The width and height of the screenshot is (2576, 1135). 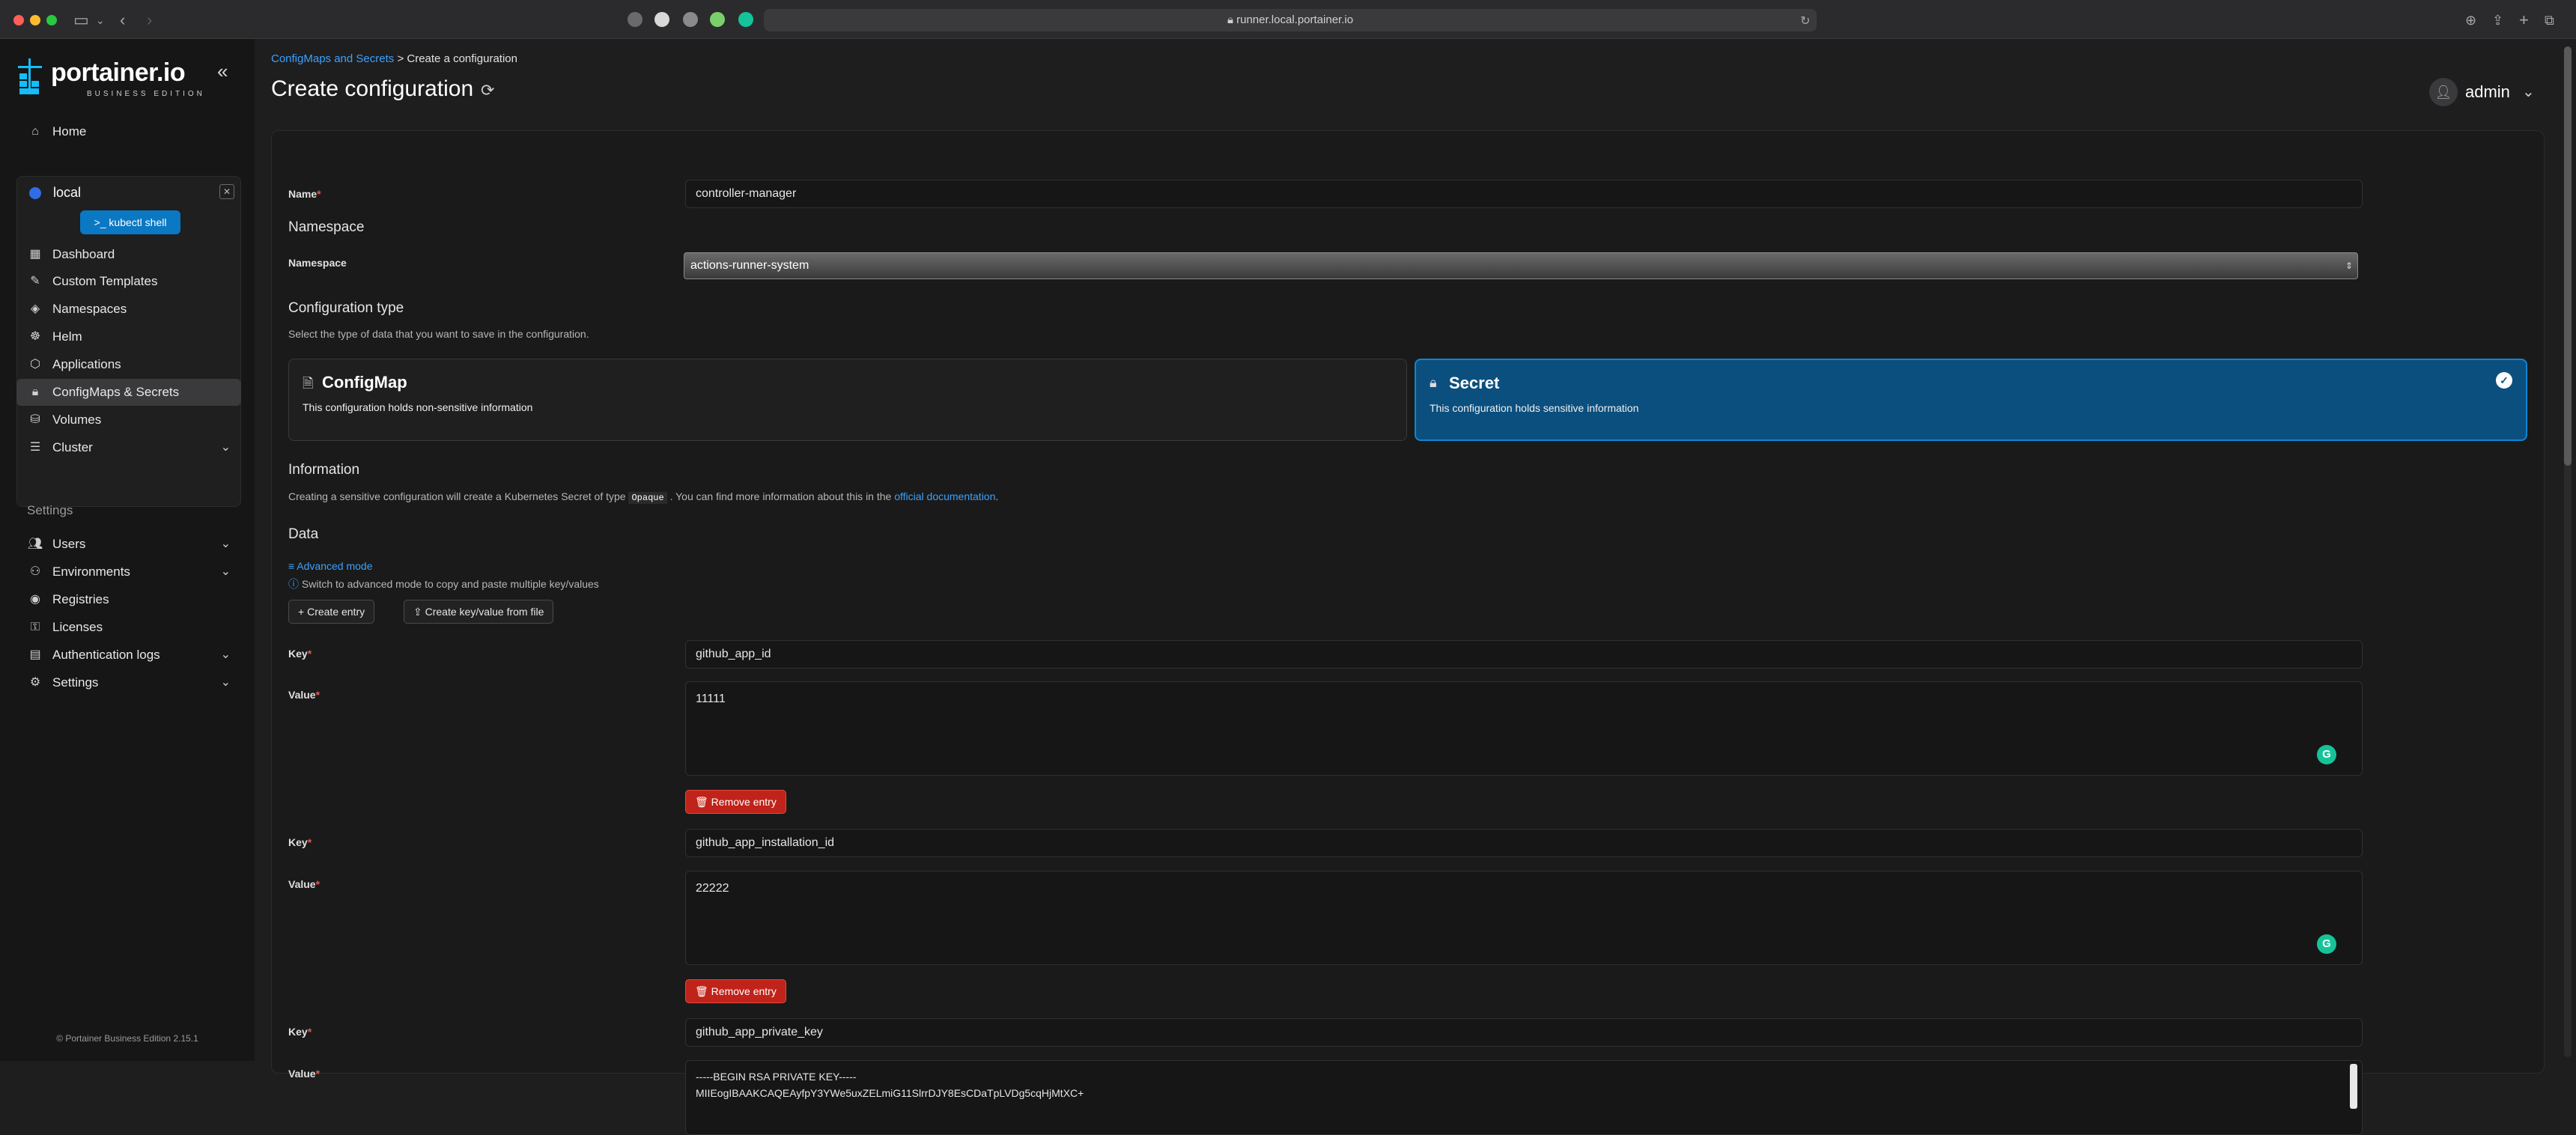 I want to click on sidebar-item-settings: ⚙ Settings ⌄, so click(x=128, y=682).